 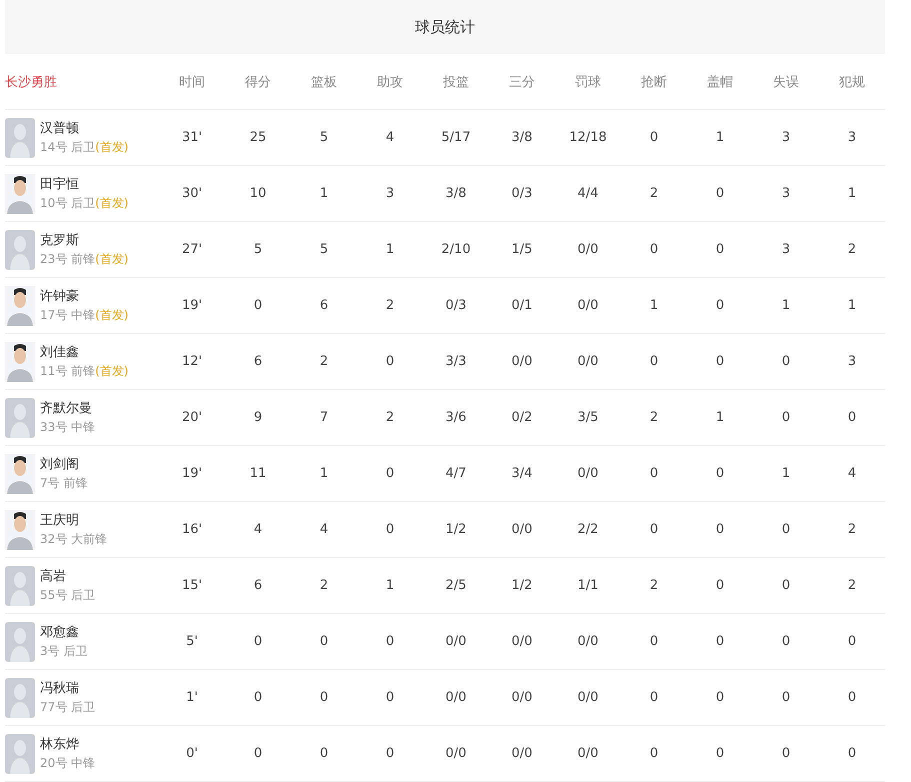 I want to click on table-cell: 1/5, so click(x=522, y=249).